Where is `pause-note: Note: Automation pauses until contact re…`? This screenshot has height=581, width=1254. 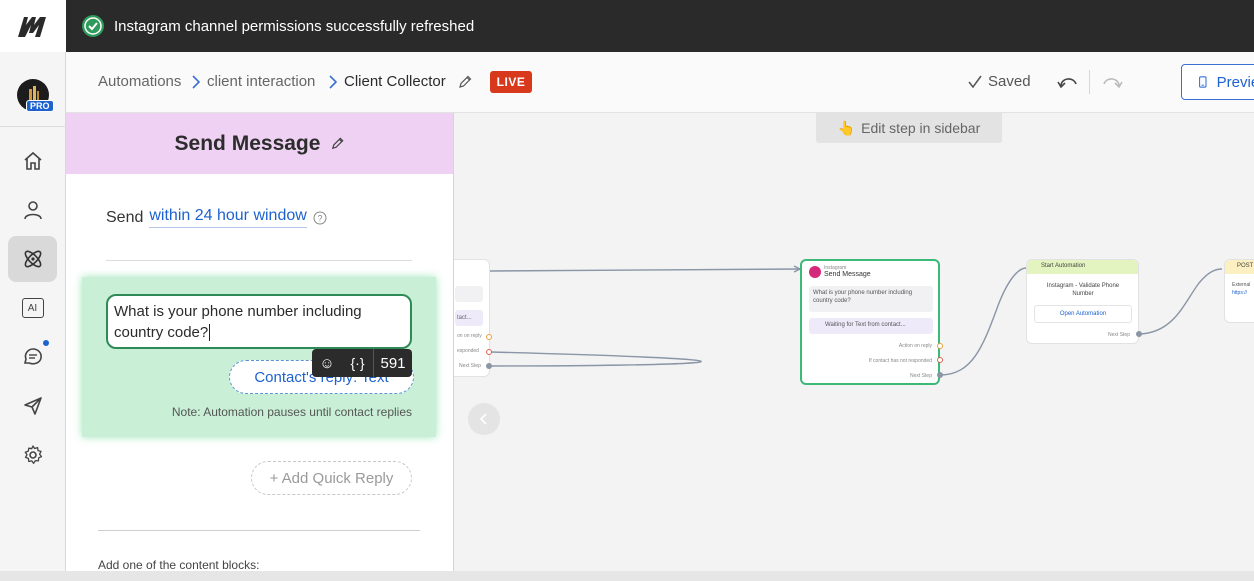 pause-note: Note: Automation pauses until contact re… is located at coordinates (291, 412).